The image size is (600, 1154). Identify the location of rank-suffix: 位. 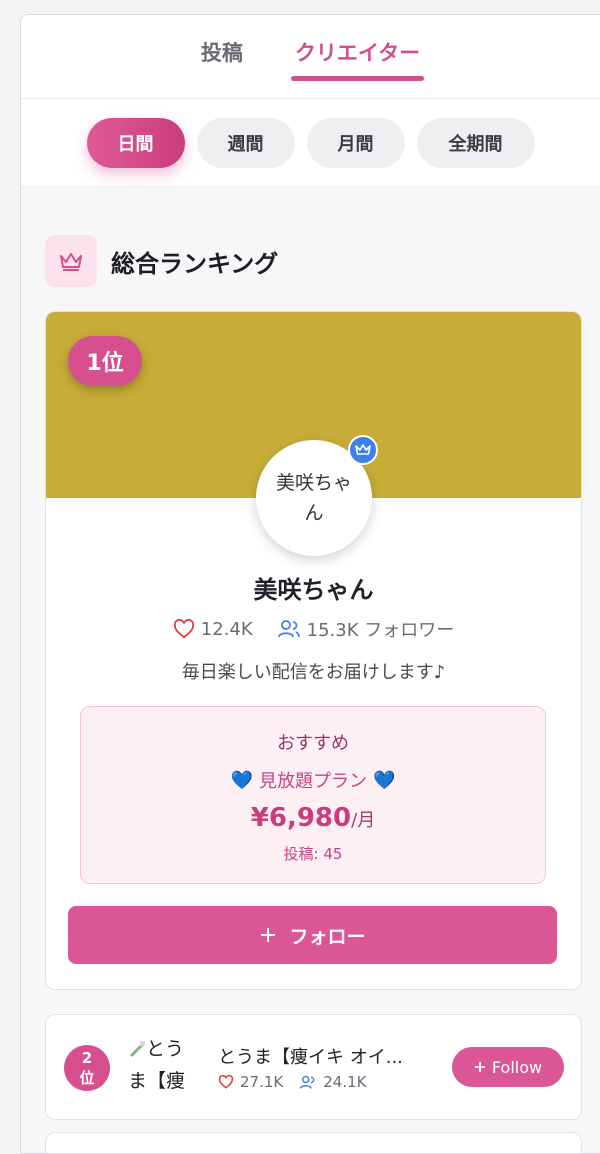
(87, 1078).